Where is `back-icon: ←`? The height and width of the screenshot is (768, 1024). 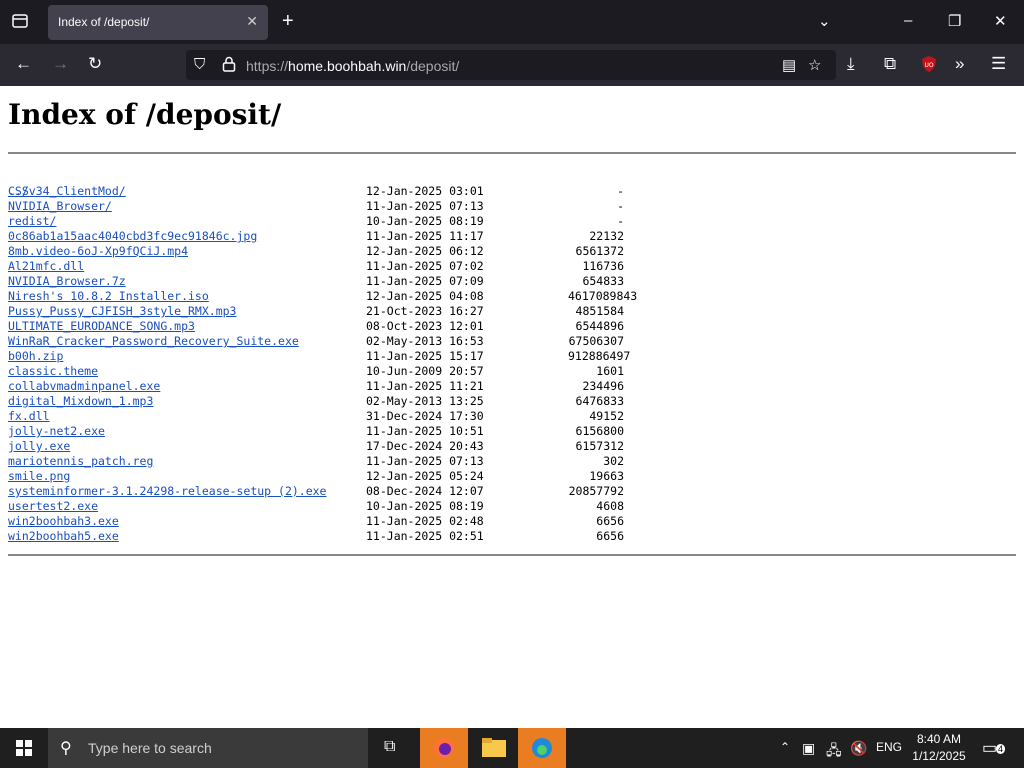
back-icon: ← is located at coordinates (23, 64).